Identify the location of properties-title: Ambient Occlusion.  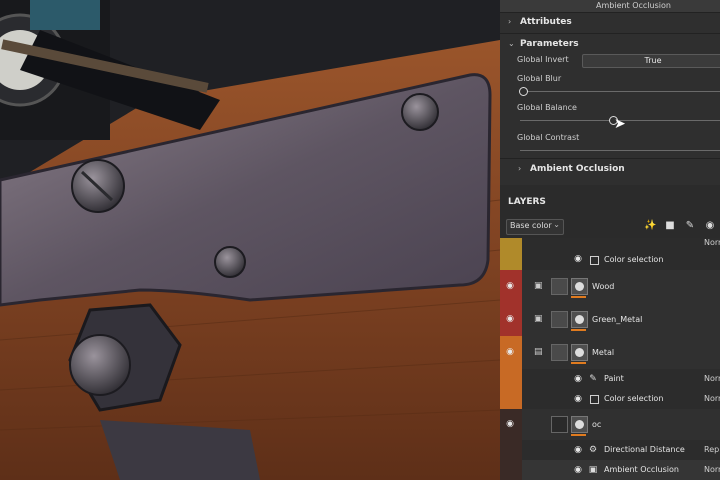
(633, 5).